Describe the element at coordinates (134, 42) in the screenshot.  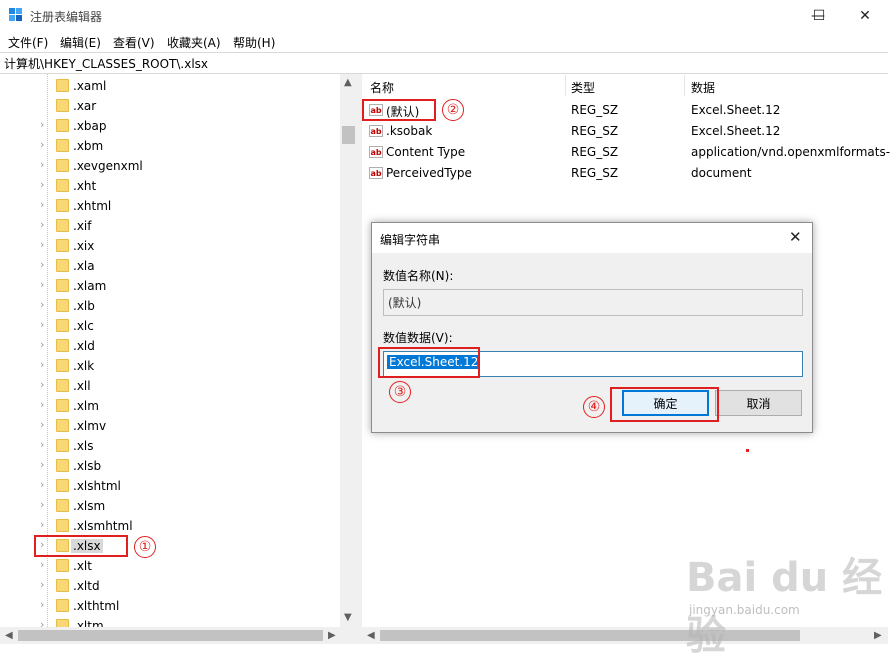
I see `menu-view: 查看(V)` at that location.